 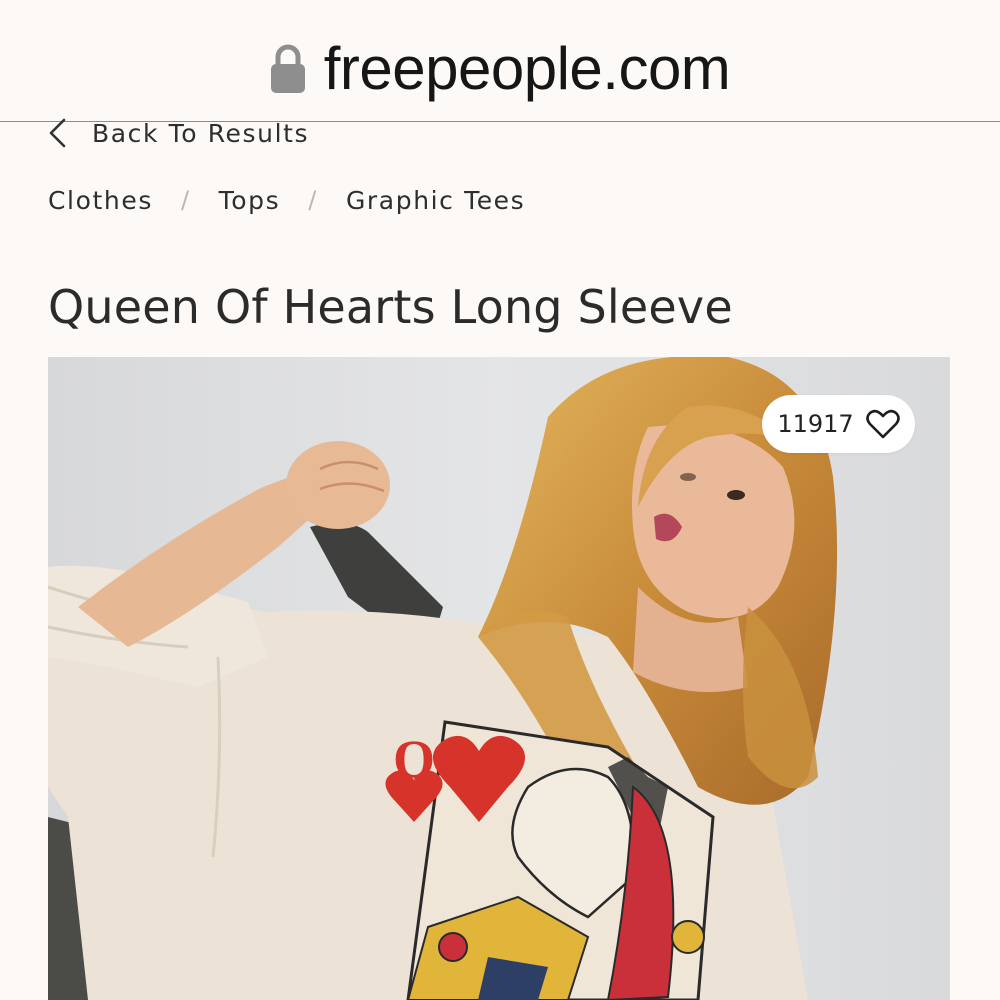 What do you see at coordinates (100, 200) in the screenshot?
I see `breadcrumb-clothes: Clothes` at bounding box center [100, 200].